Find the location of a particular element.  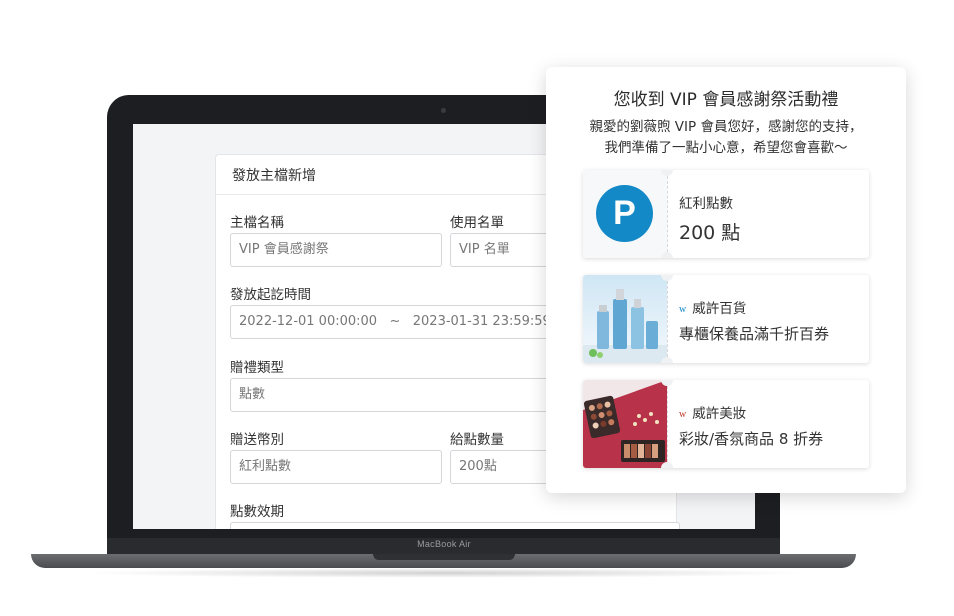

skincare-bottles-icon is located at coordinates (625, 326).